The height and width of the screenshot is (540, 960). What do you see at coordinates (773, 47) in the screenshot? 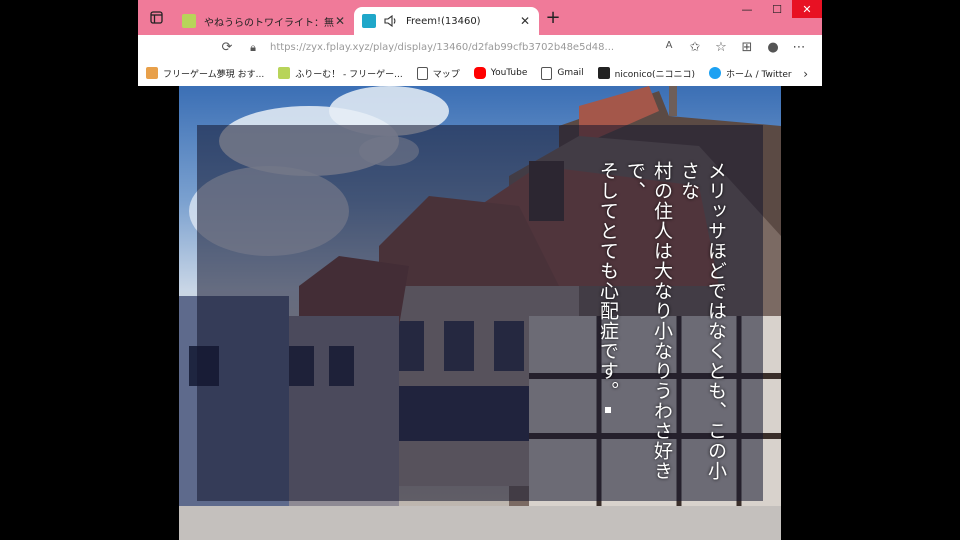
I see `profile-icon: ●` at bounding box center [773, 47].